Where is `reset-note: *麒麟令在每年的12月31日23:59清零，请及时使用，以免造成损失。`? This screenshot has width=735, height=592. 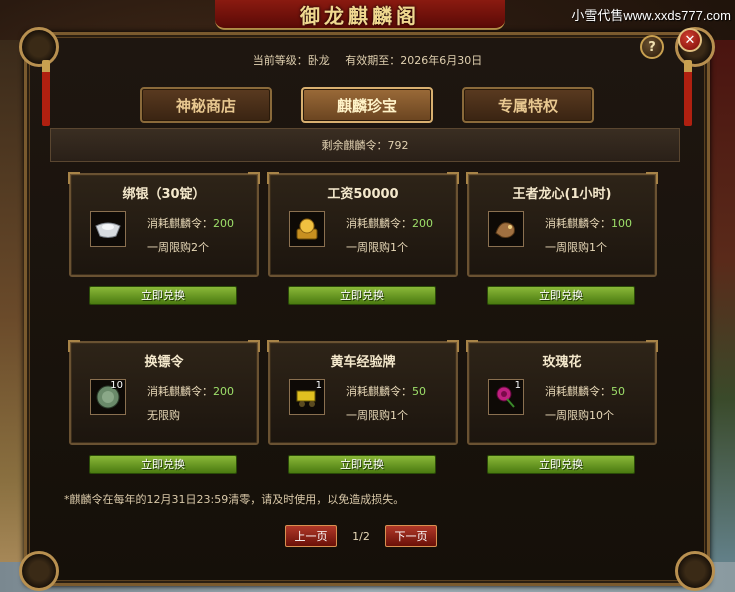 reset-note: *麒麟令在每年的12月31日23:59清零，请及时使用，以免造成损失。 is located at coordinates (234, 499).